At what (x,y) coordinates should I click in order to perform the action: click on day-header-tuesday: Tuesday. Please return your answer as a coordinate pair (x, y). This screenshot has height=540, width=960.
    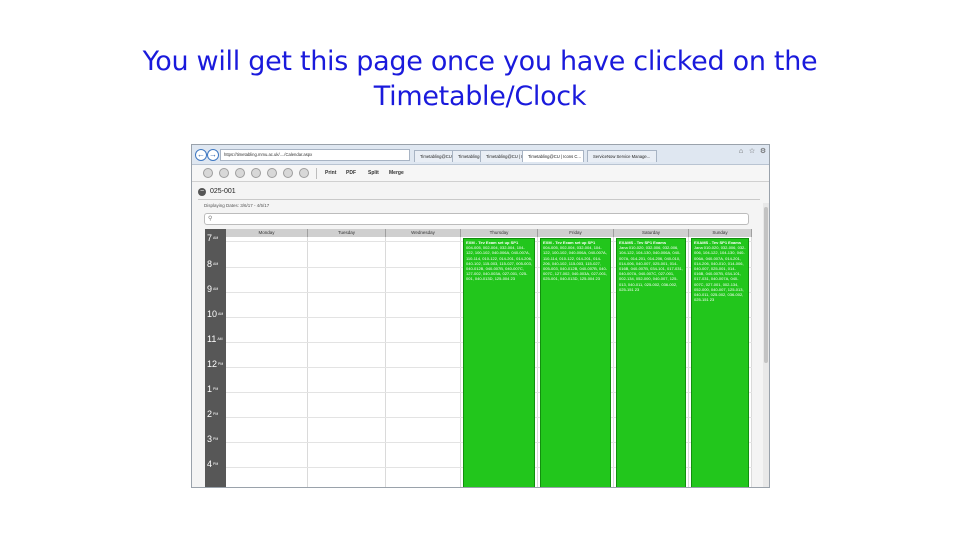
    Looking at the image, I should click on (347, 233).